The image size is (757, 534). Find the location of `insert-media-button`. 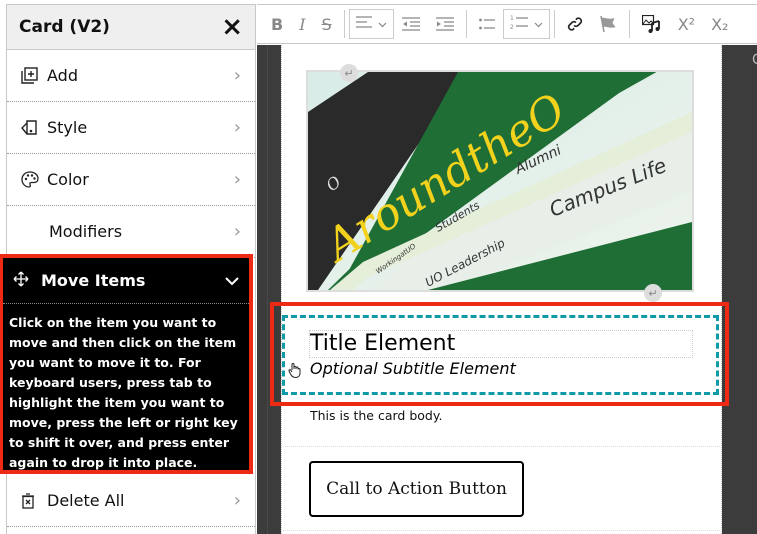

insert-media-button is located at coordinates (652, 24).